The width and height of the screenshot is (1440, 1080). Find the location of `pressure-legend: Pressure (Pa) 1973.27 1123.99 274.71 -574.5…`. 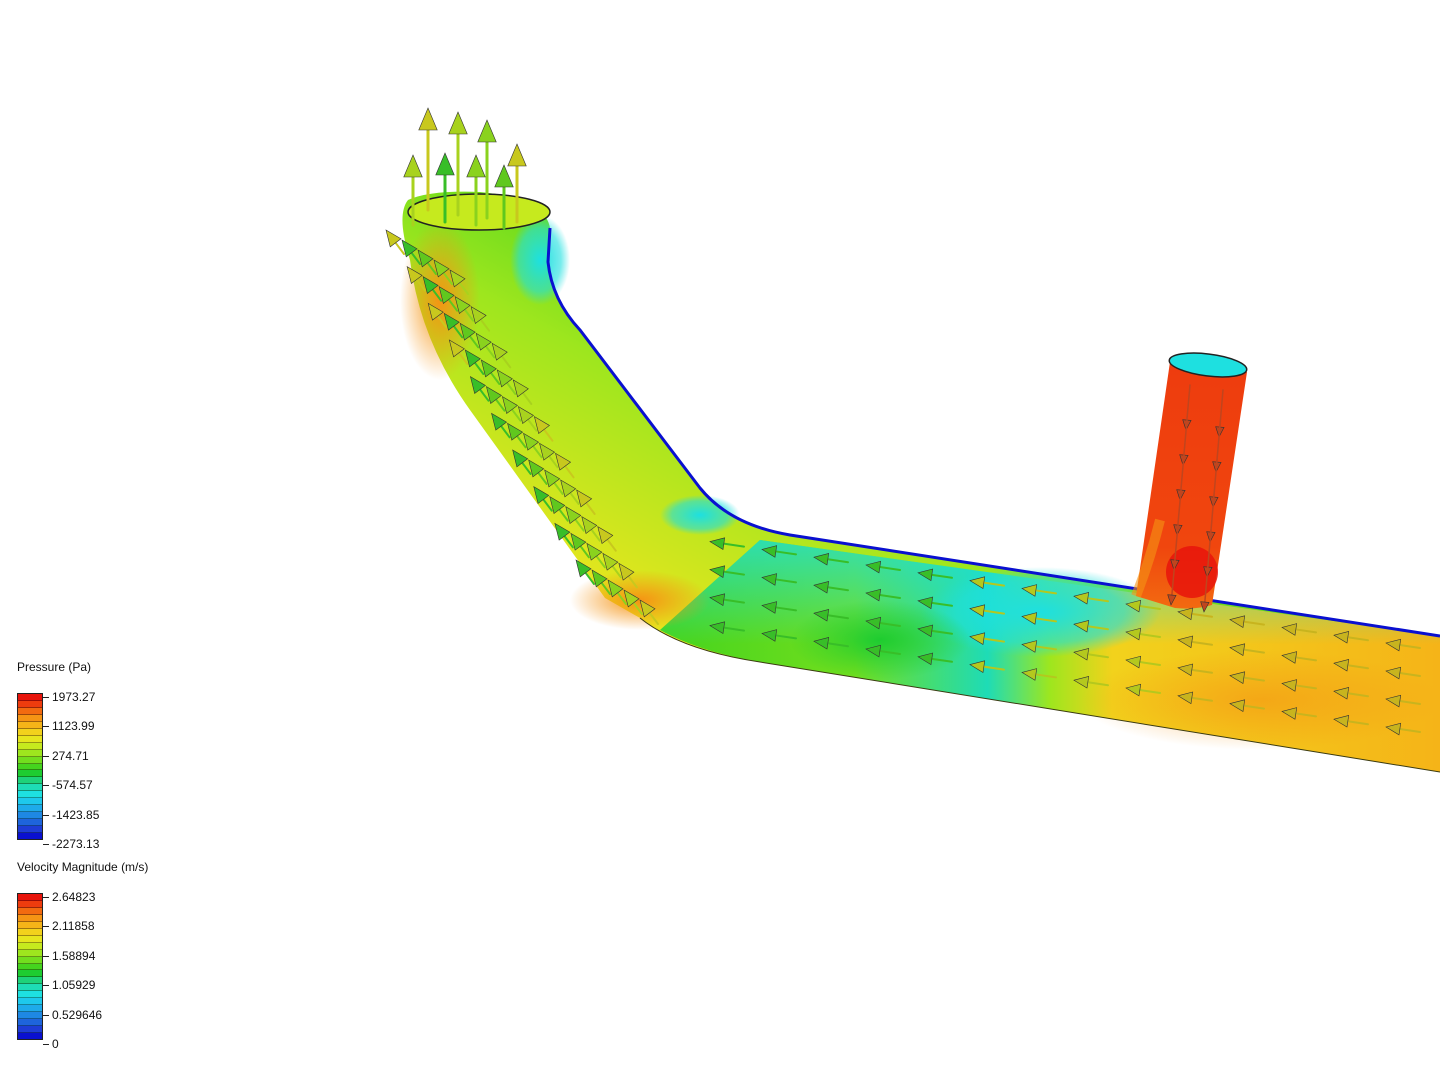

pressure-legend: Pressure (Pa) 1973.27 1123.99 274.71 -574.5… is located at coordinates (117, 755).